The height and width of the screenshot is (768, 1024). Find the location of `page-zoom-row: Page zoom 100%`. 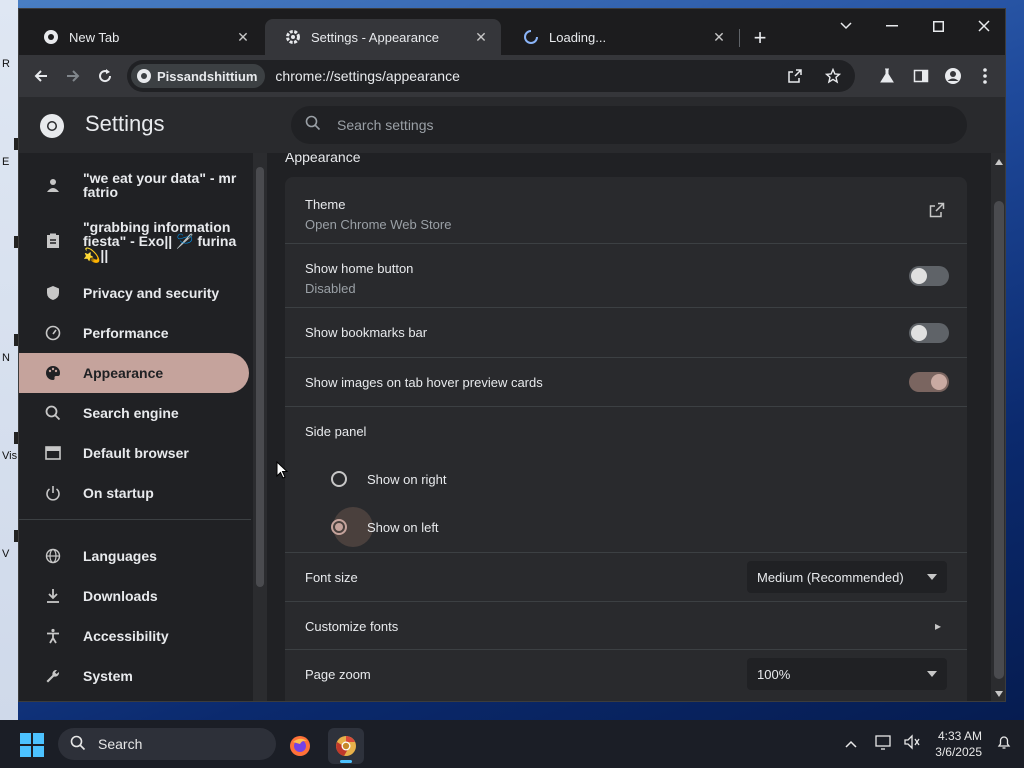

page-zoom-row: Page zoom 100% is located at coordinates (626, 674).